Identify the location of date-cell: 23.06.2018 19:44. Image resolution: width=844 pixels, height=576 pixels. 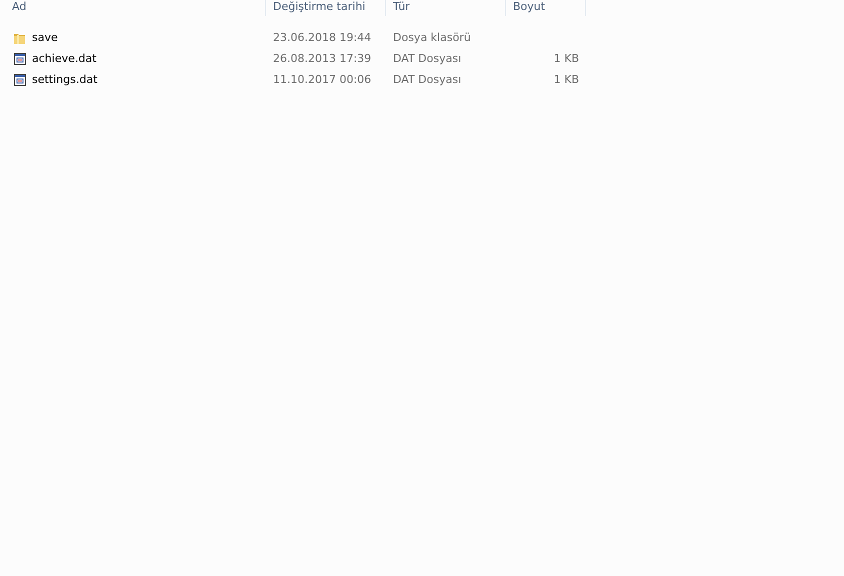
(322, 37).